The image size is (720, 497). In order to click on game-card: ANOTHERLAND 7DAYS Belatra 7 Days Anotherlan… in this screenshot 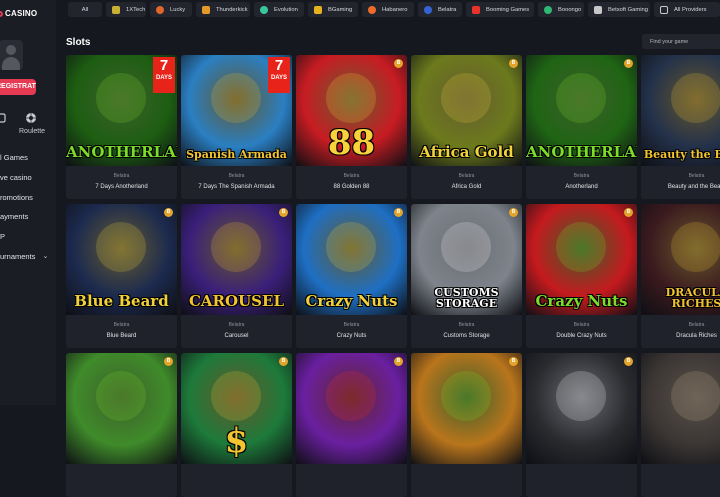, I will do `click(121, 127)`.